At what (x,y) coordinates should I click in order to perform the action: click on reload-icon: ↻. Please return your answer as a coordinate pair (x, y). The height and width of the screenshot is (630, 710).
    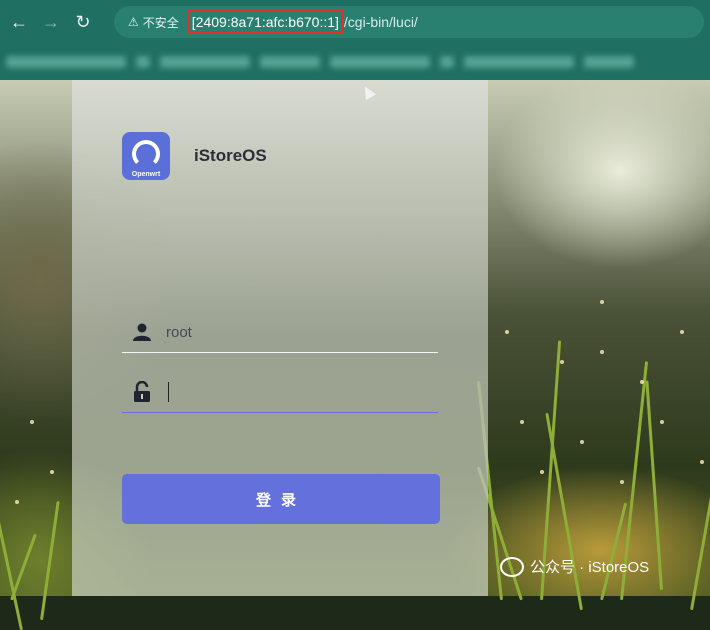
    Looking at the image, I should click on (83, 21).